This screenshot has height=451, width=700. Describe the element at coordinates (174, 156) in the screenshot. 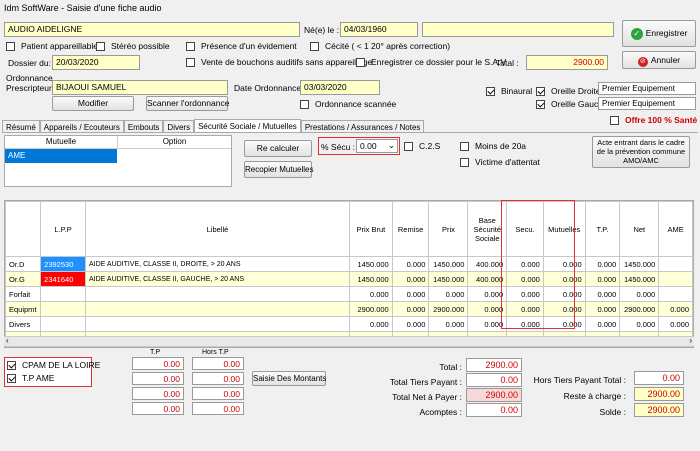

I see `mutuelle-option-cell` at that location.